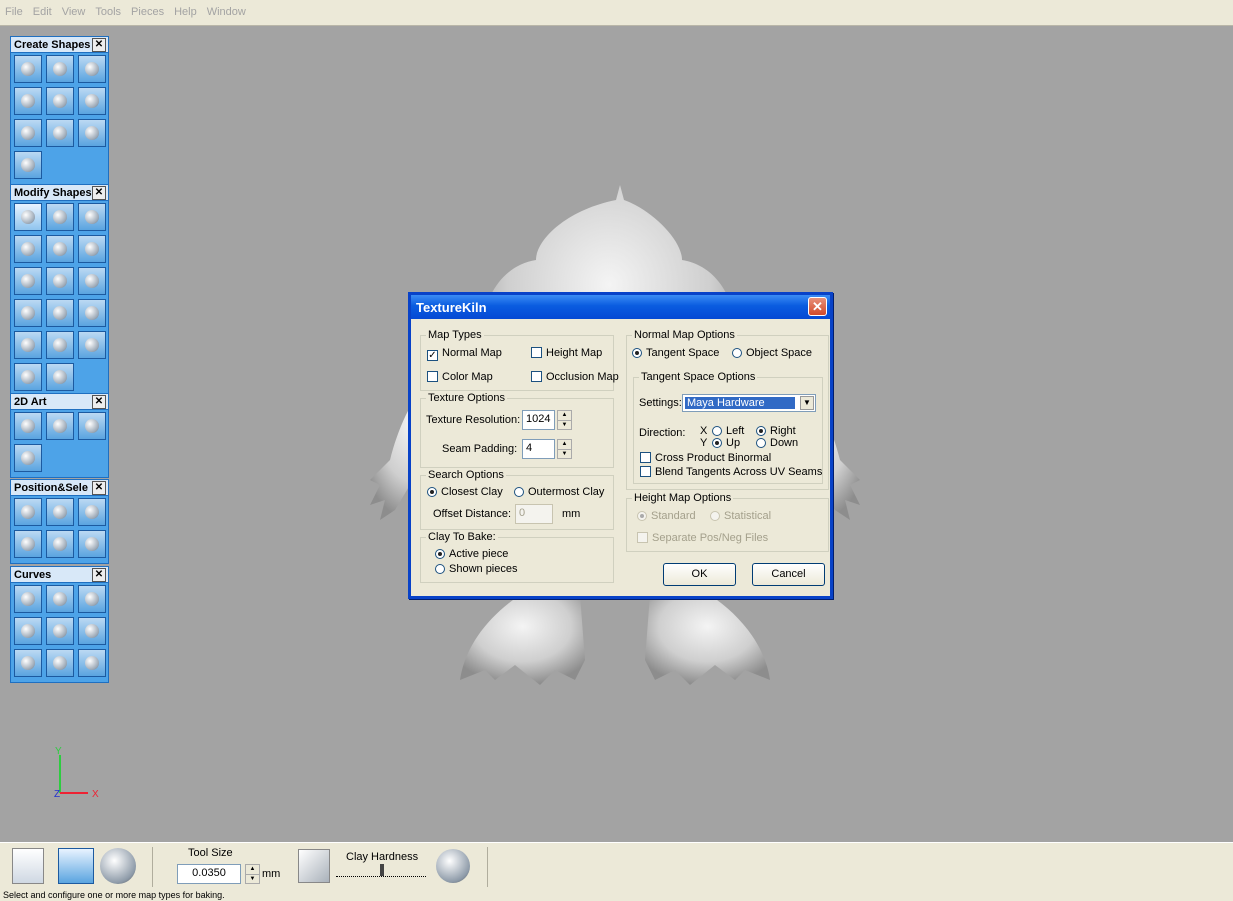 The width and height of the screenshot is (1233, 901). What do you see at coordinates (42, 12) in the screenshot?
I see `menu-edit: Edit` at bounding box center [42, 12].